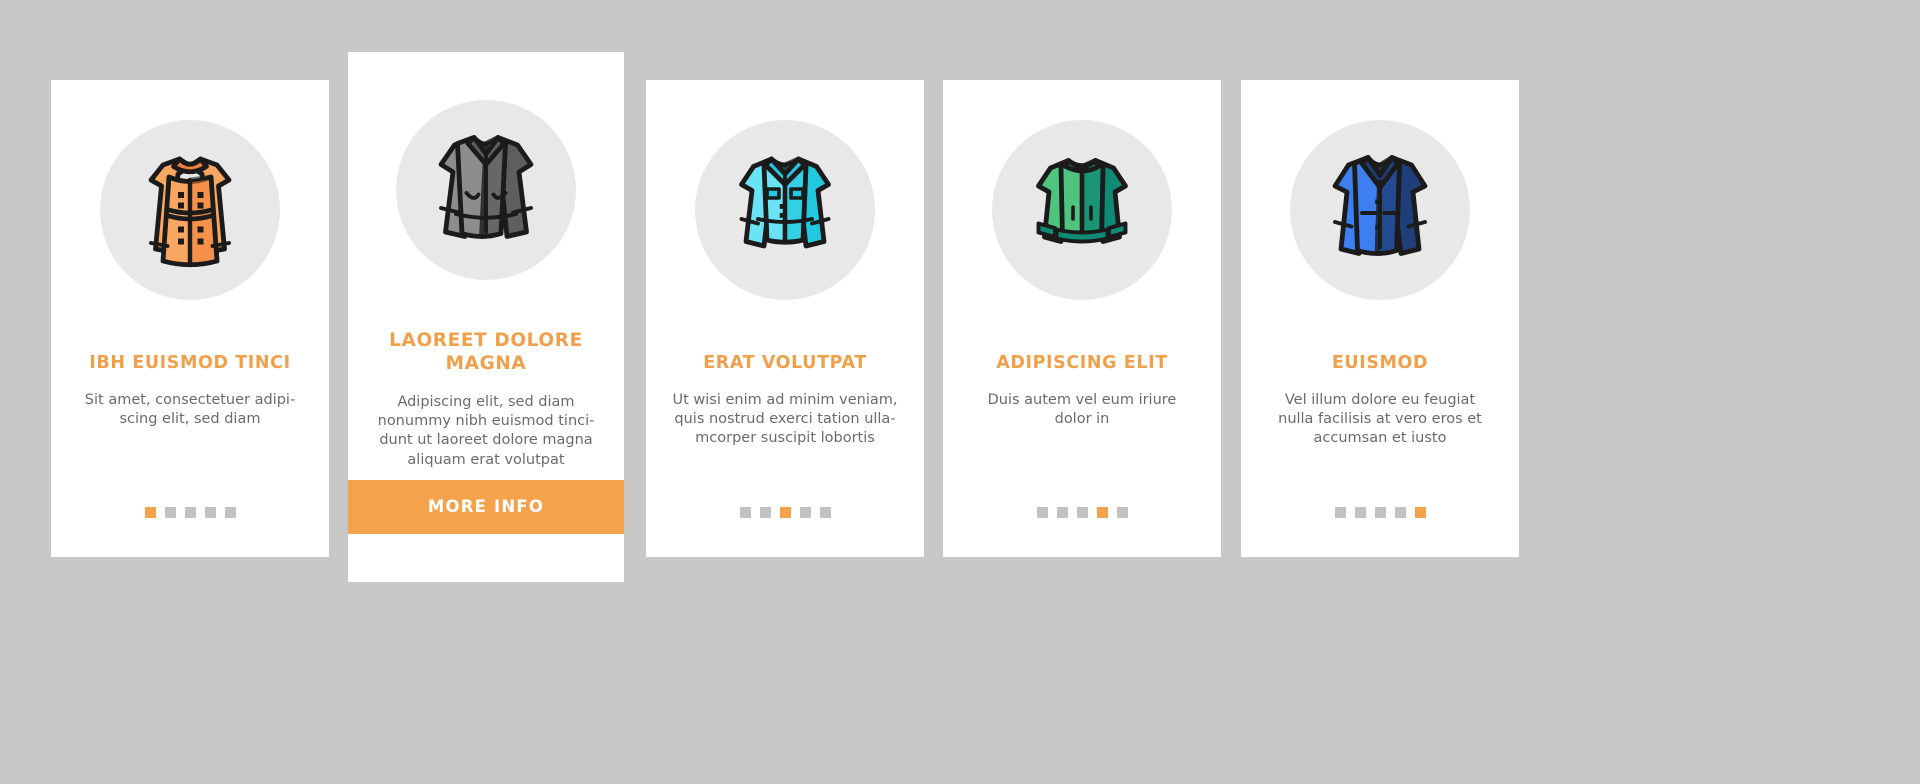 The image size is (1920, 784). I want to click on leather-jacket-icon, so click(486, 187).